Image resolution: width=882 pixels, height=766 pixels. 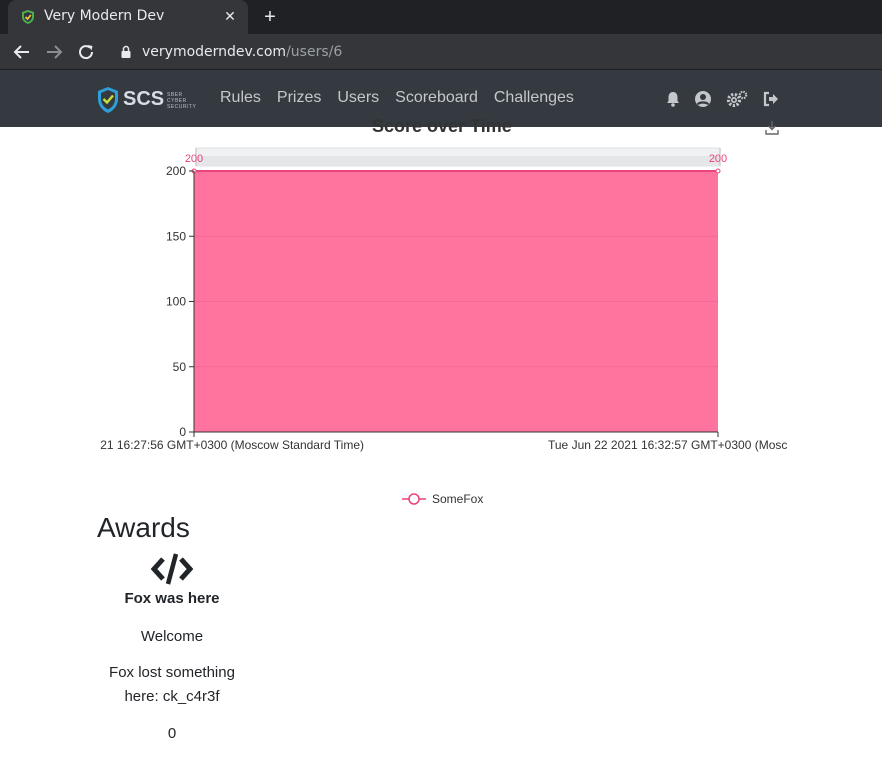 I want to click on bell-icon, so click(x=673, y=99).